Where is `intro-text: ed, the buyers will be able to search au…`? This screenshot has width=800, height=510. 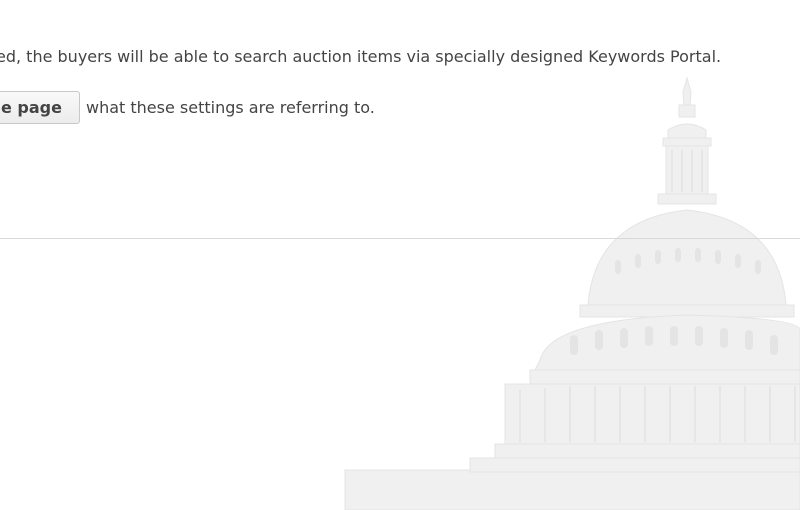
intro-text: ed, the buyers will be able to search au… is located at coordinates (361, 56).